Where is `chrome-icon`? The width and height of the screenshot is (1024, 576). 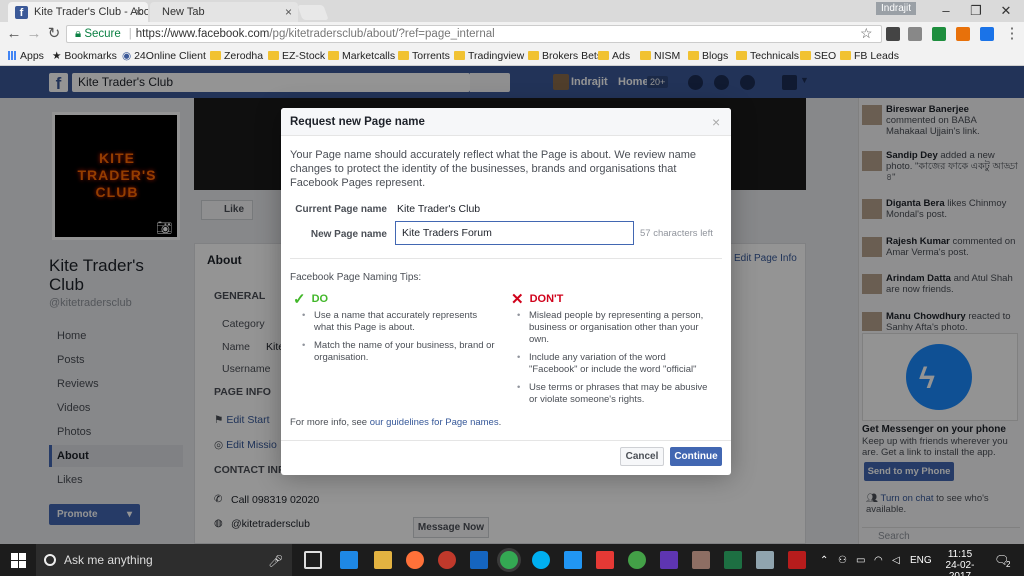
chrome-icon is located at coordinates (509, 560).